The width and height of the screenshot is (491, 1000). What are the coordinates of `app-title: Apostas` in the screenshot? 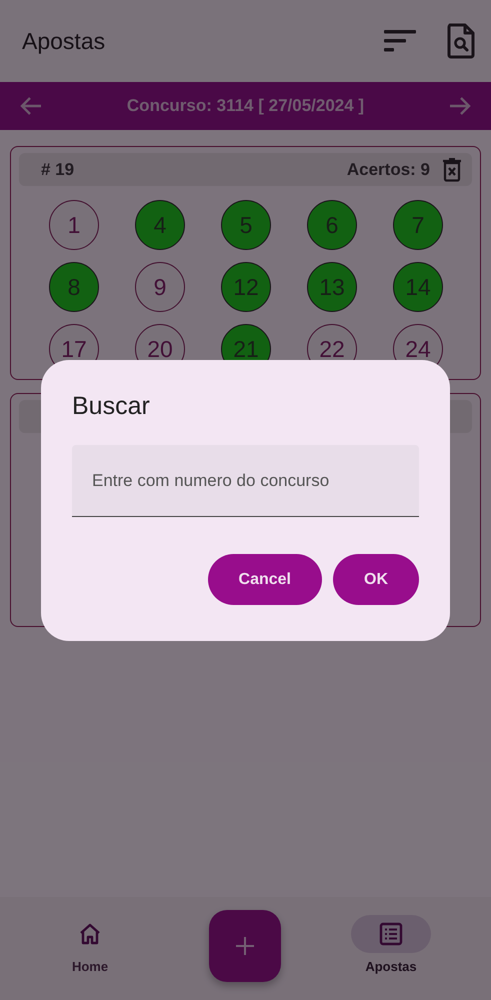 It's located at (64, 41).